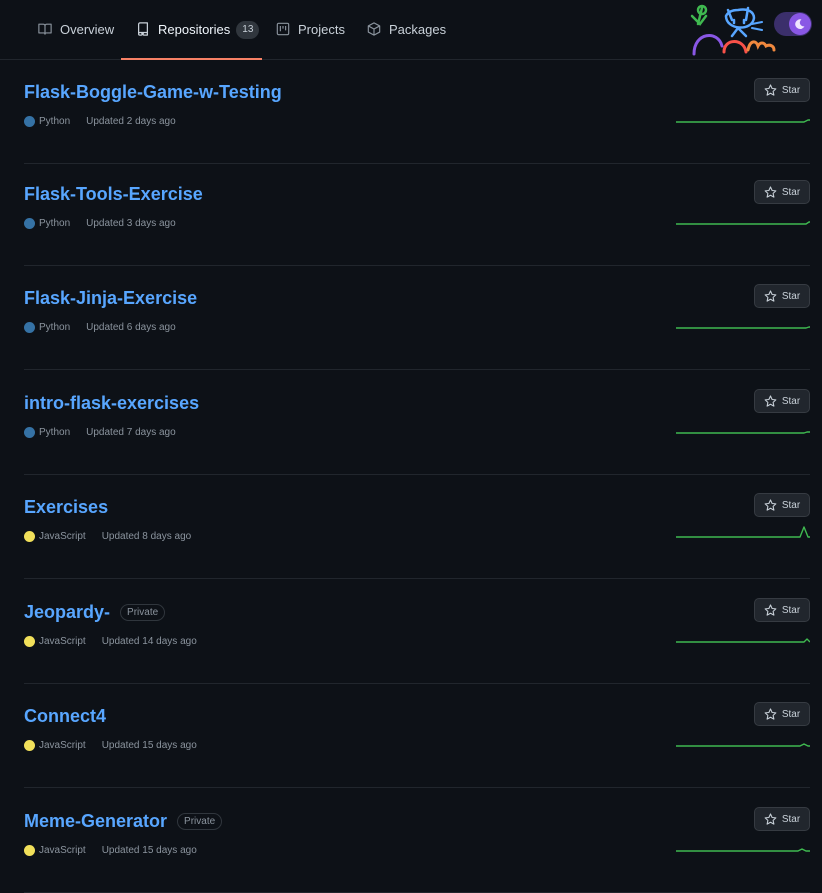  I want to click on repo-title-row: Flask-Tools-Exercise, so click(113, 194).